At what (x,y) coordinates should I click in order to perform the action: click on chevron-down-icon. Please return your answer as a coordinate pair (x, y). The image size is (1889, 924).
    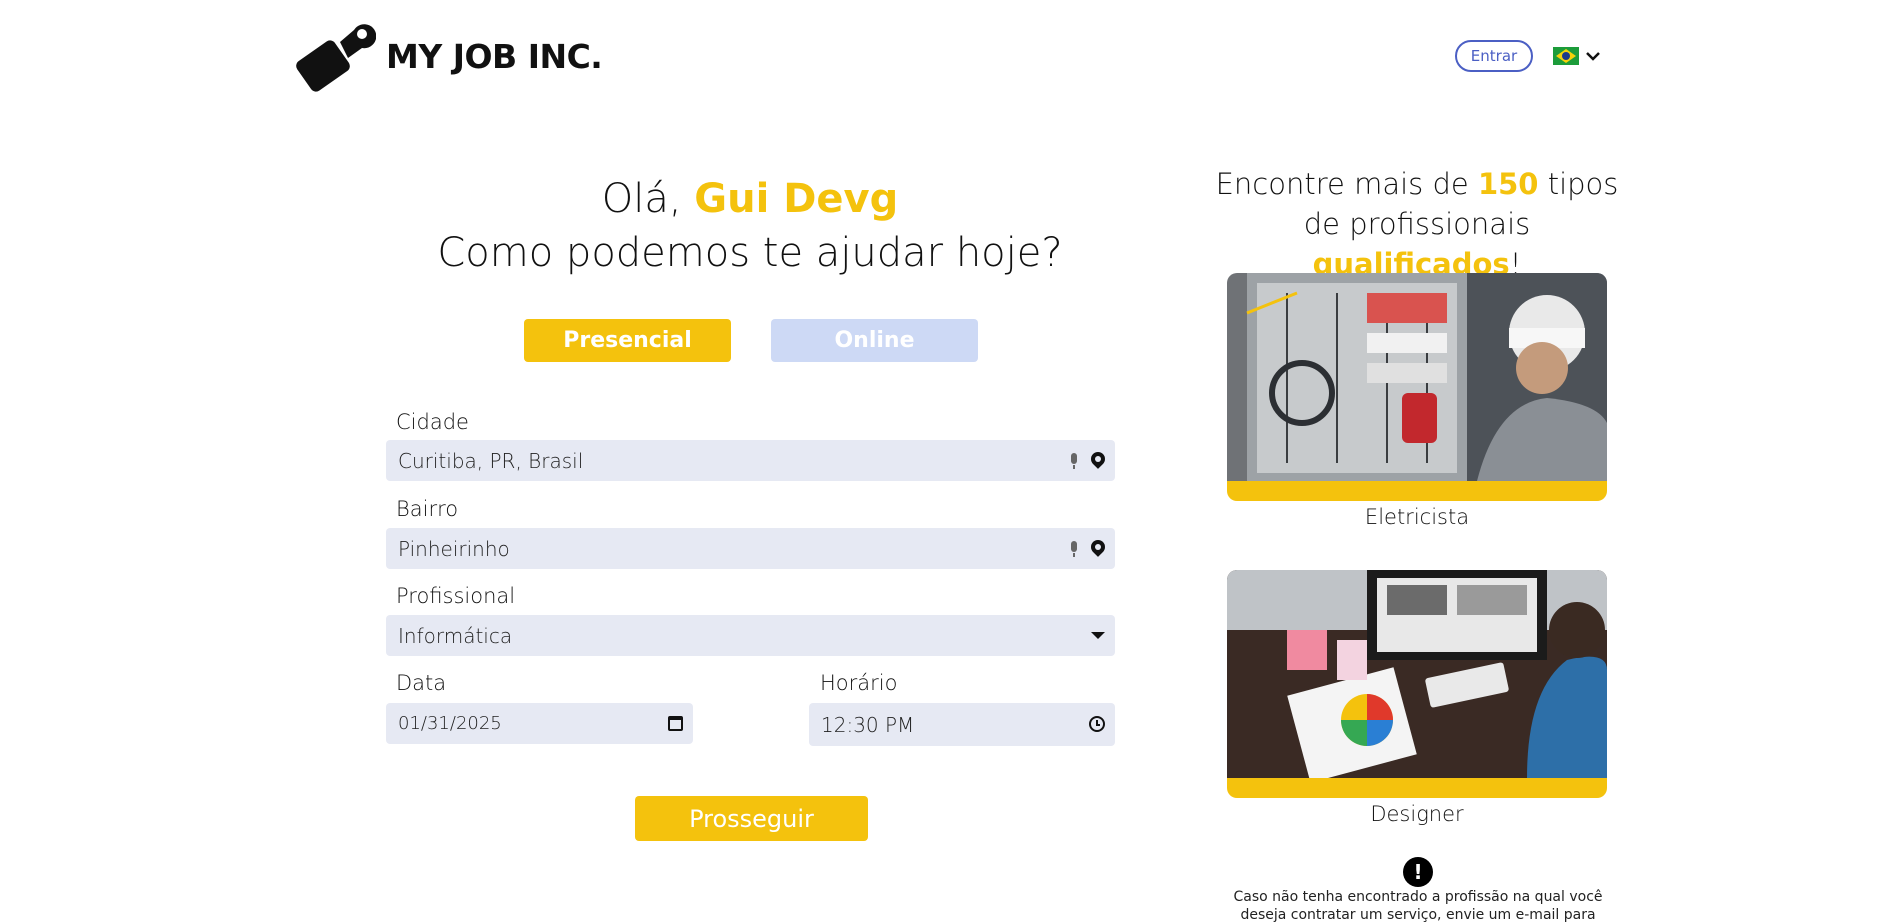
    Looking at the image, I should click on (1593, 56).